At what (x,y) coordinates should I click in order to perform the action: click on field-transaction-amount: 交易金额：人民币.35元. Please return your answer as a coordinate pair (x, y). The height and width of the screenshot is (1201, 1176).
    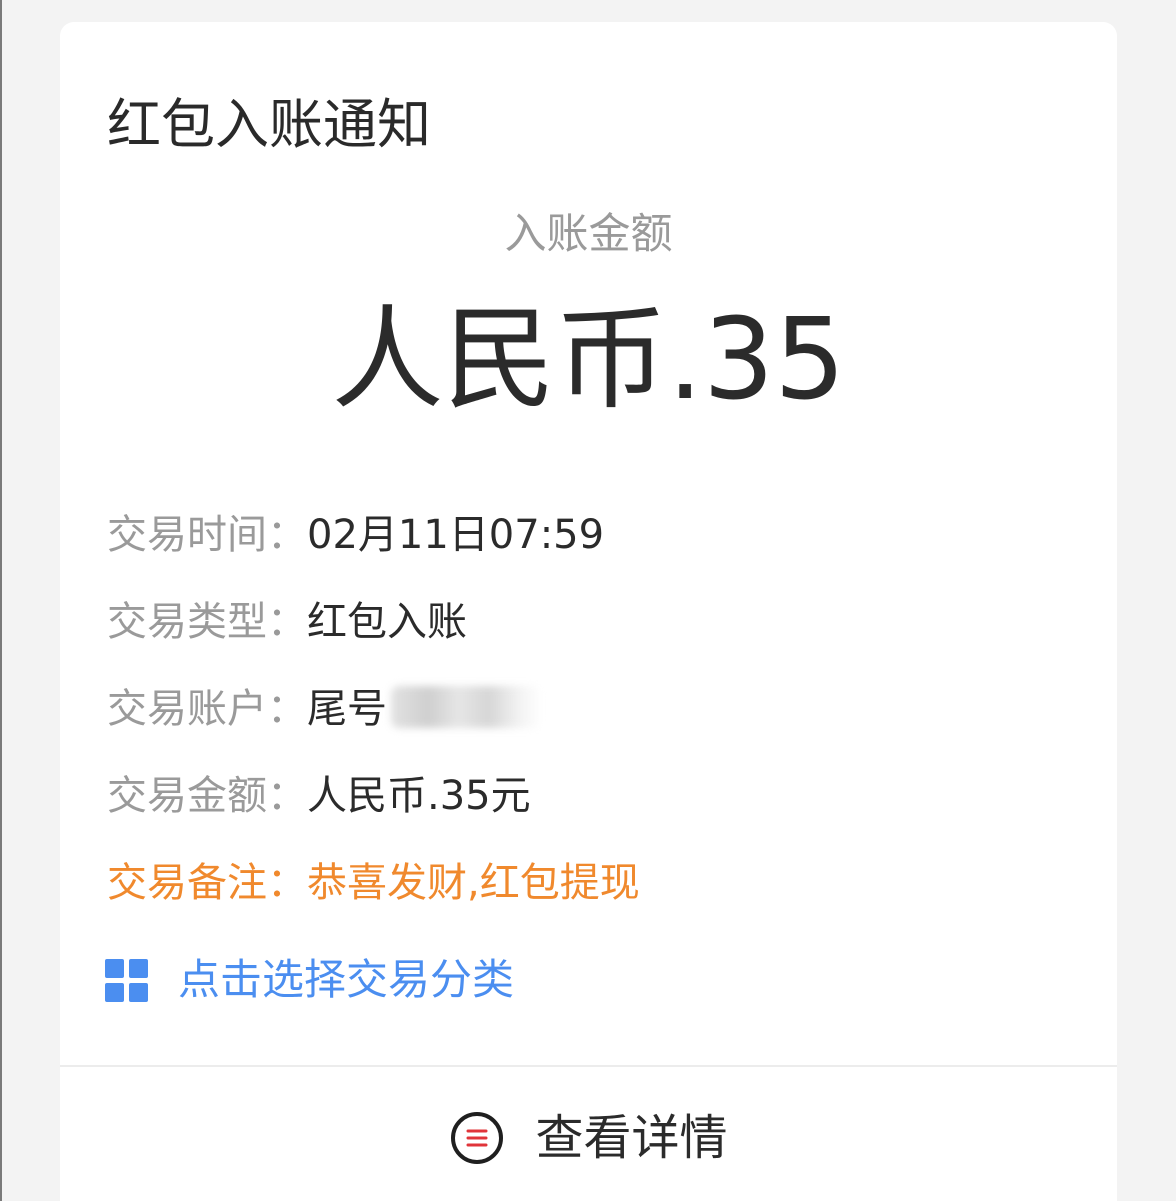
    Looking at the image, I should click on (319, 796).